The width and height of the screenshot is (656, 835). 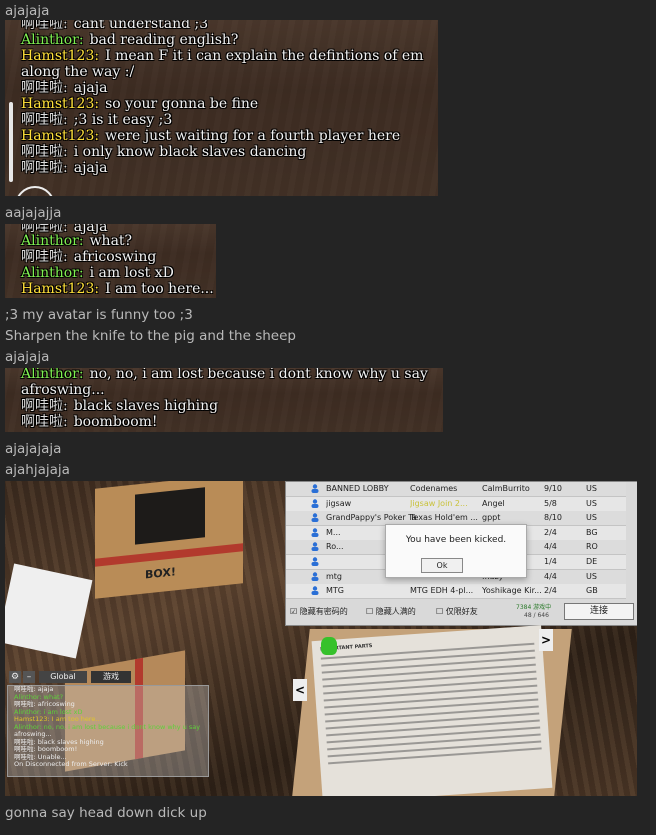 What do you see at coordinates (592, 532) in the screenshot?
I see `lobby-region: BG` at bounding box center [592, 532].